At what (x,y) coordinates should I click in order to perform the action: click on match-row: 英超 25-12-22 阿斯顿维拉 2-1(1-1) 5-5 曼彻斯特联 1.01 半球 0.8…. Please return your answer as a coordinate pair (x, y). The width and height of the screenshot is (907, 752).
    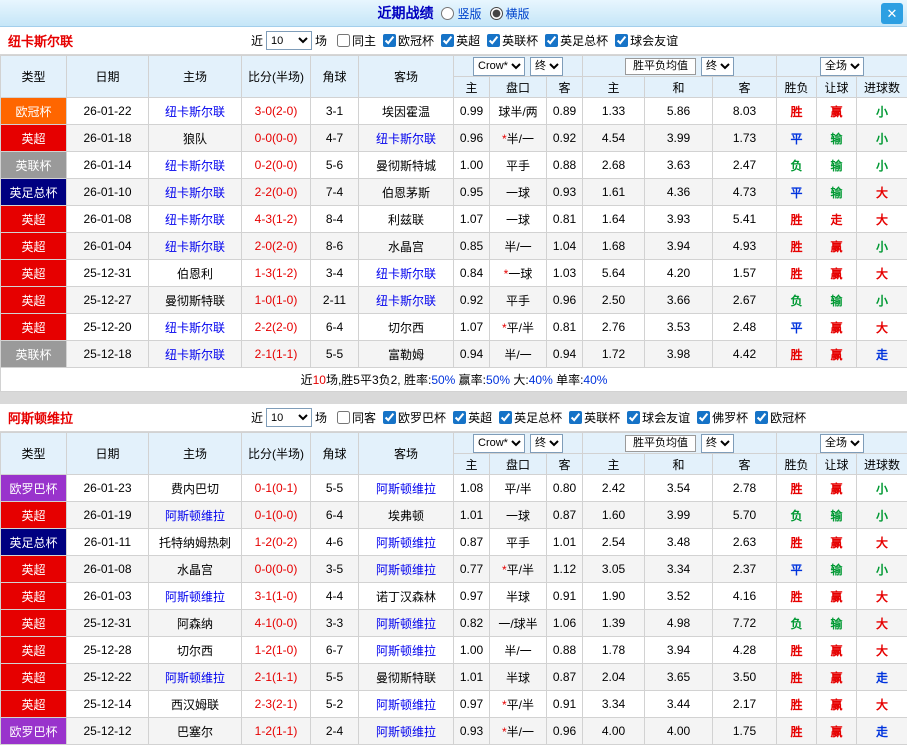
    Looking at the image, I should click on (453, 677).